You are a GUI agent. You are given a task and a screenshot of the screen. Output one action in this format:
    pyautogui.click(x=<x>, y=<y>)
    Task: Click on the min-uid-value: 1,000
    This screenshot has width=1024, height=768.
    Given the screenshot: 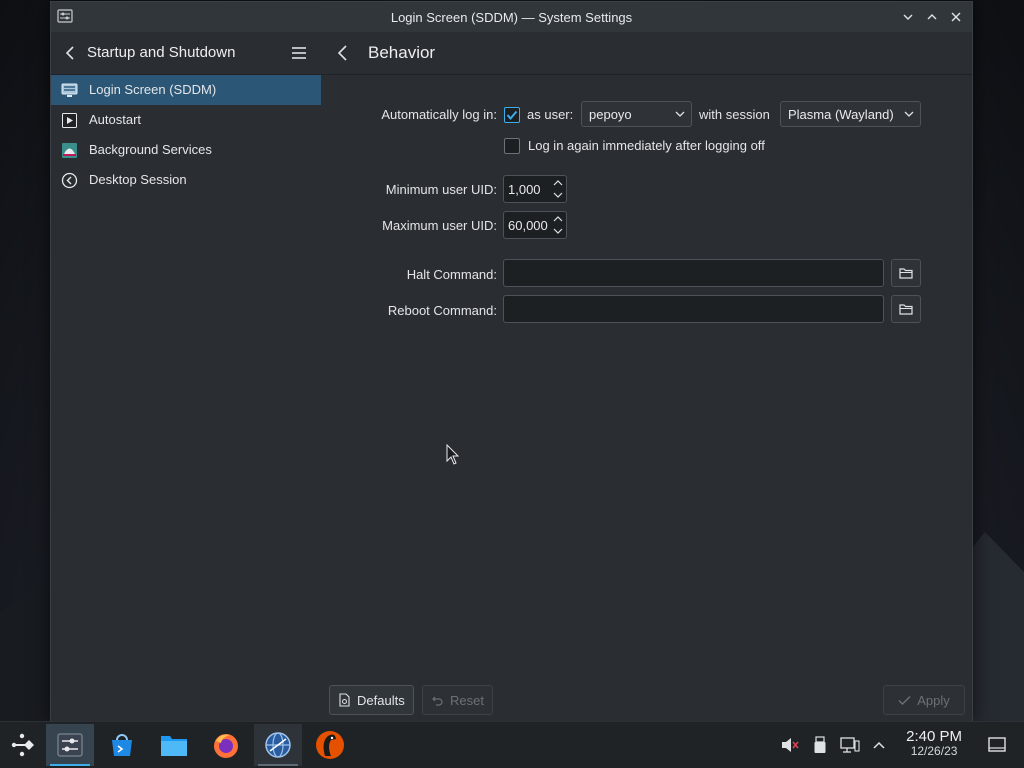 What is the action you would take?
    pyautogui.click(x=524, y=189)
    